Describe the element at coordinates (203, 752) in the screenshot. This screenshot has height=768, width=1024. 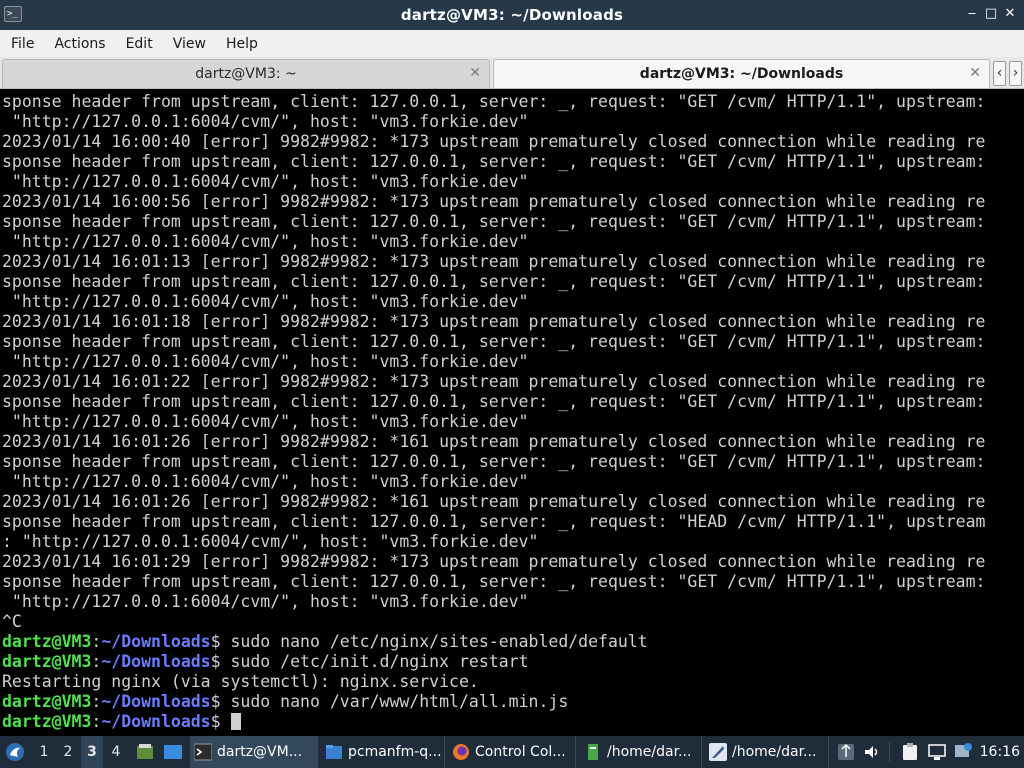
I see `terminal-icon` at that location.